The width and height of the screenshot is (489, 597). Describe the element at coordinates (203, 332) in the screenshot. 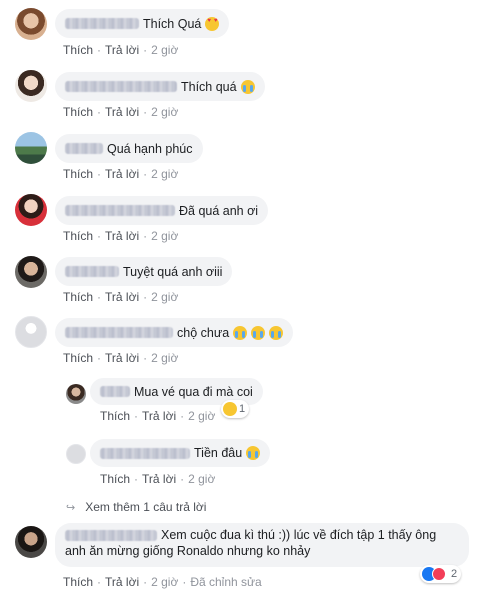

I see `comment-text: chộ chưa` at that location.